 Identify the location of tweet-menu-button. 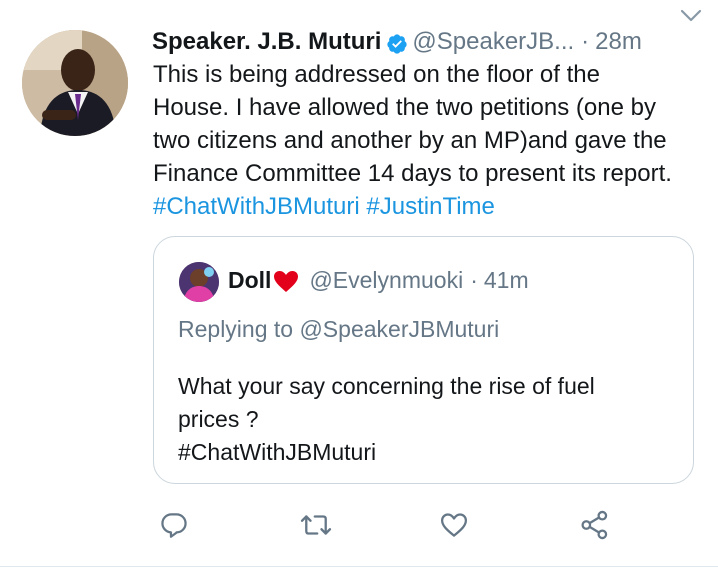
(691, 16).